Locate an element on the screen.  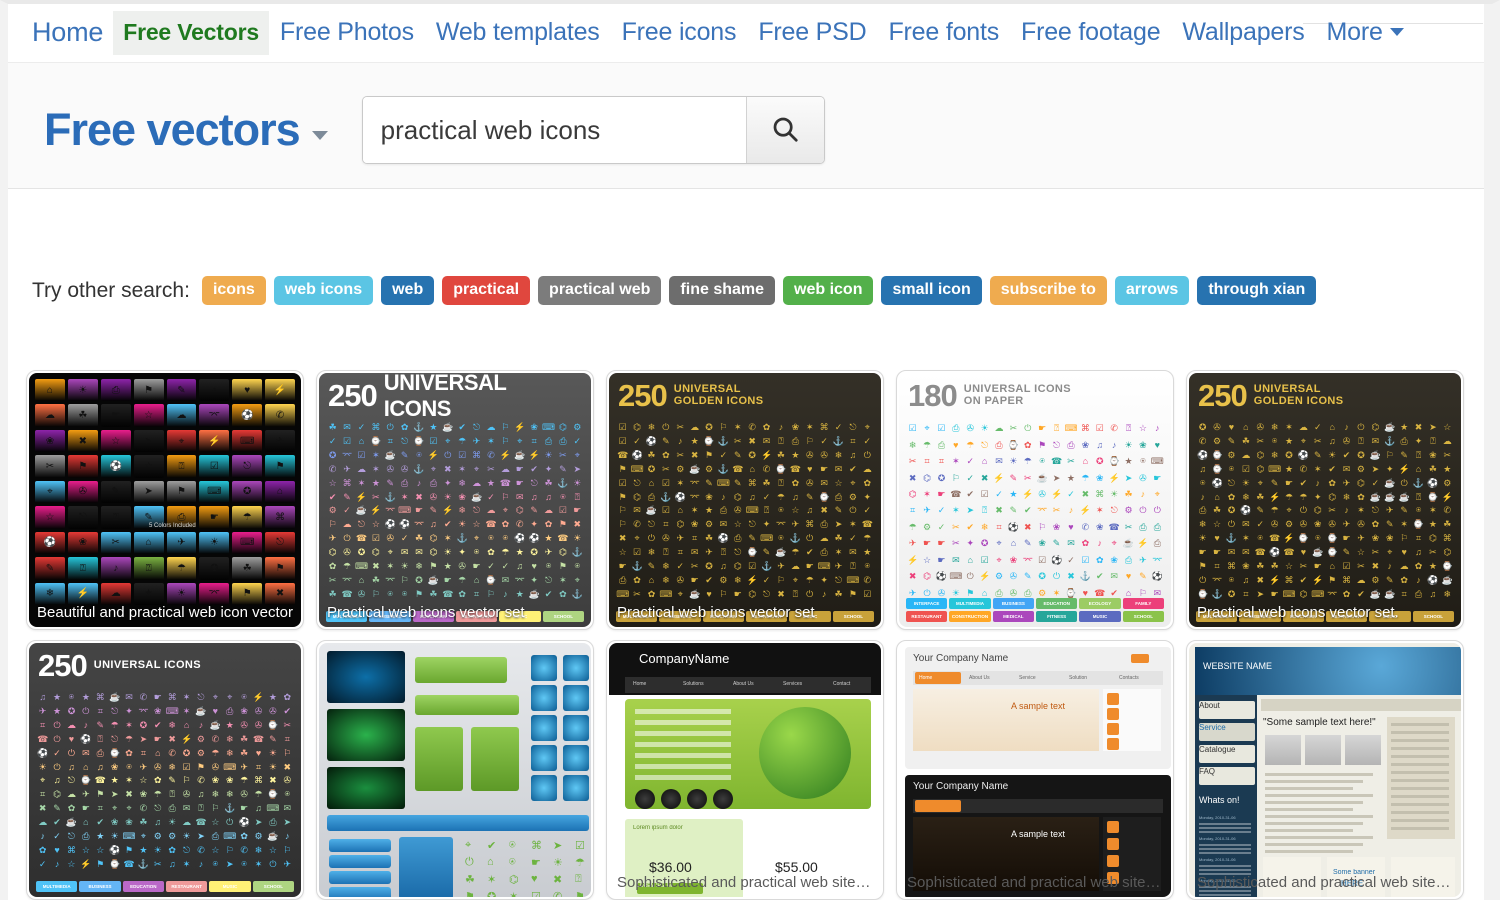
nav-item-wallpapers: Wallpapers is located at coordinates (1243, 33).